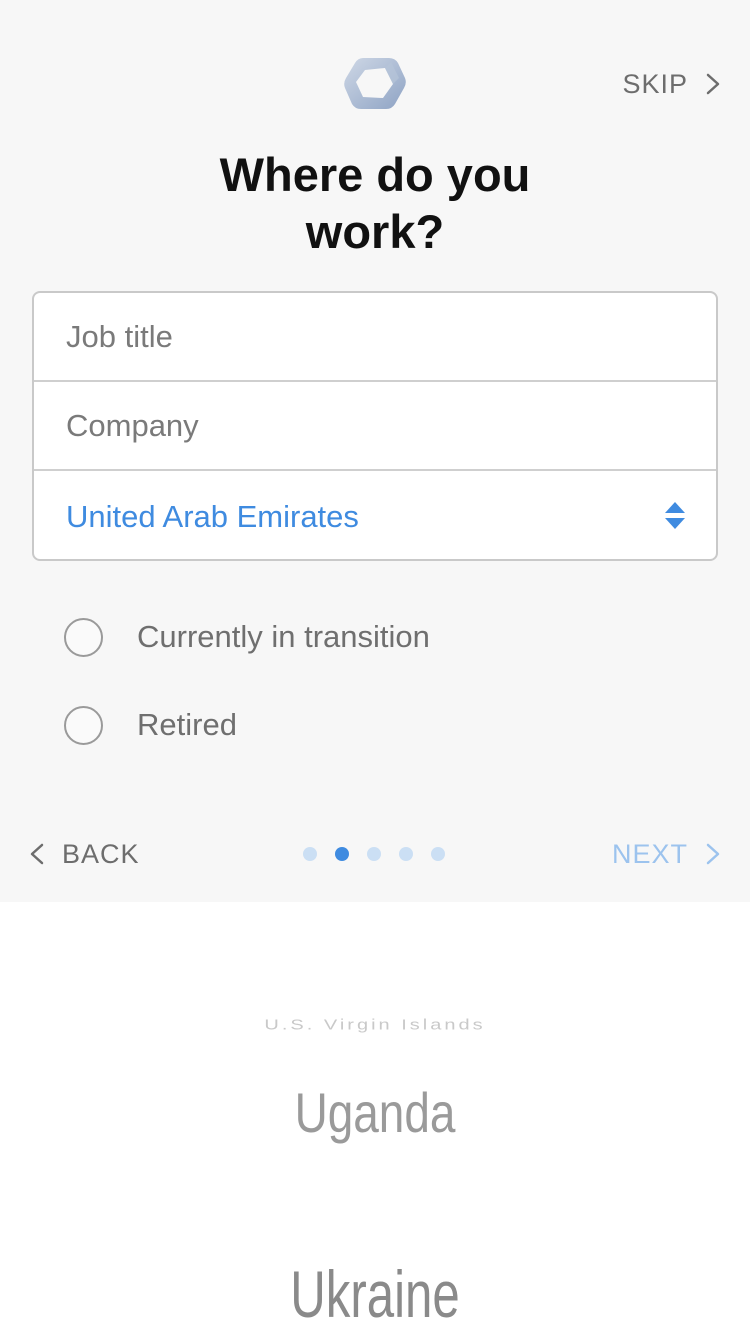 The width and height of the screenshot is (750, 1334). Describe the element at coordinates (655, 83) in the screenshot. I see `skip-label: SKIP` at that location.